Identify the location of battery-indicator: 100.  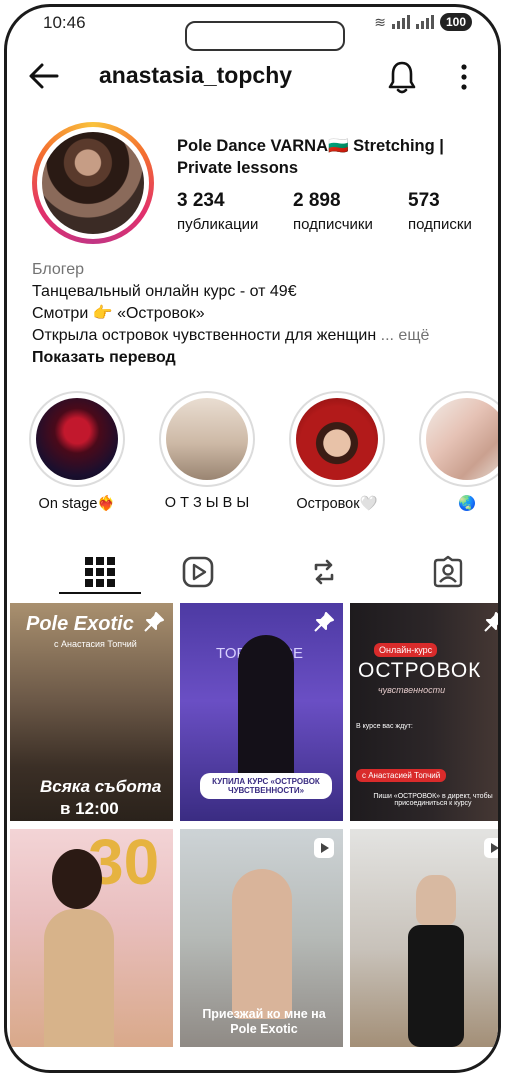
(455, 22).